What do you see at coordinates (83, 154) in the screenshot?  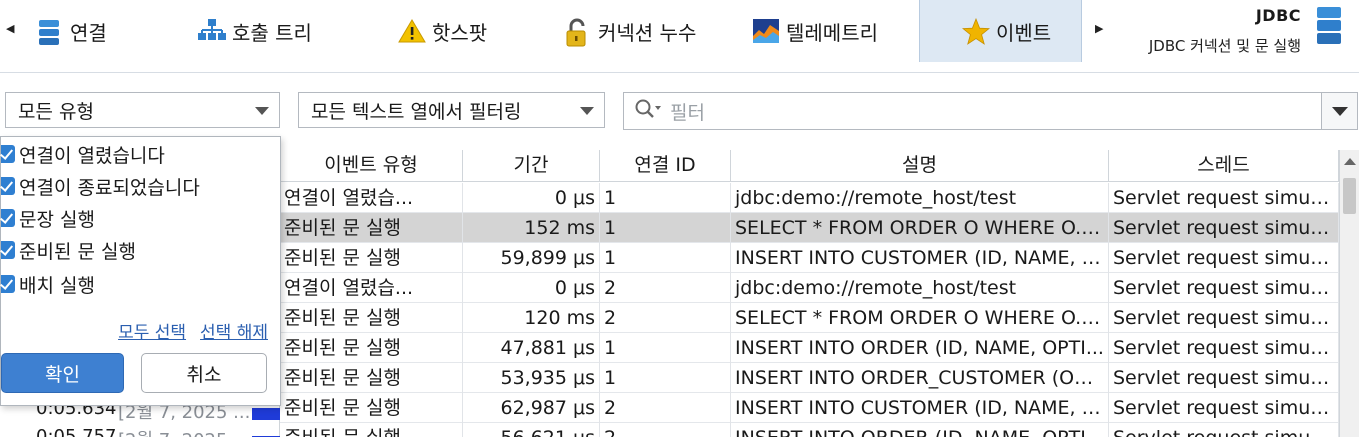 I see `option-connection-opened: 연결이 열렸습니다` at bounding box center [83, 154].